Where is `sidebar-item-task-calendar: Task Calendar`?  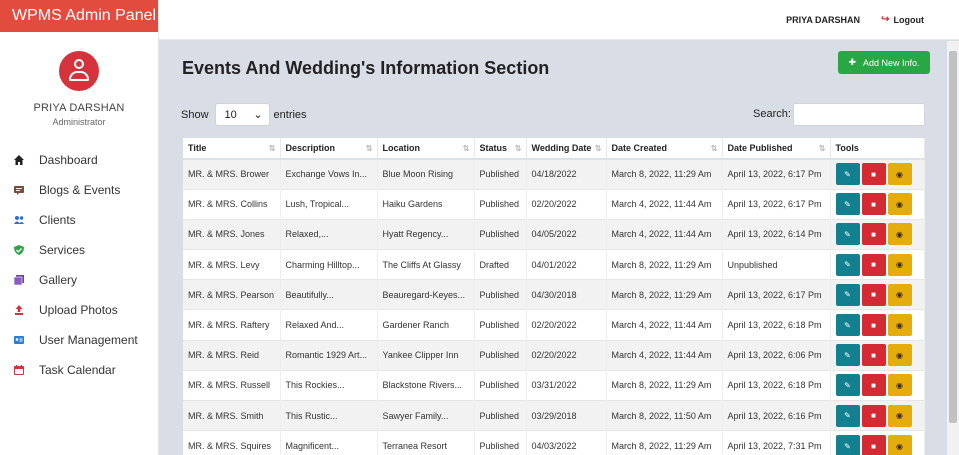
sidebar-item-task-calendar: Task Calendar is located at coordinates (79, 370).